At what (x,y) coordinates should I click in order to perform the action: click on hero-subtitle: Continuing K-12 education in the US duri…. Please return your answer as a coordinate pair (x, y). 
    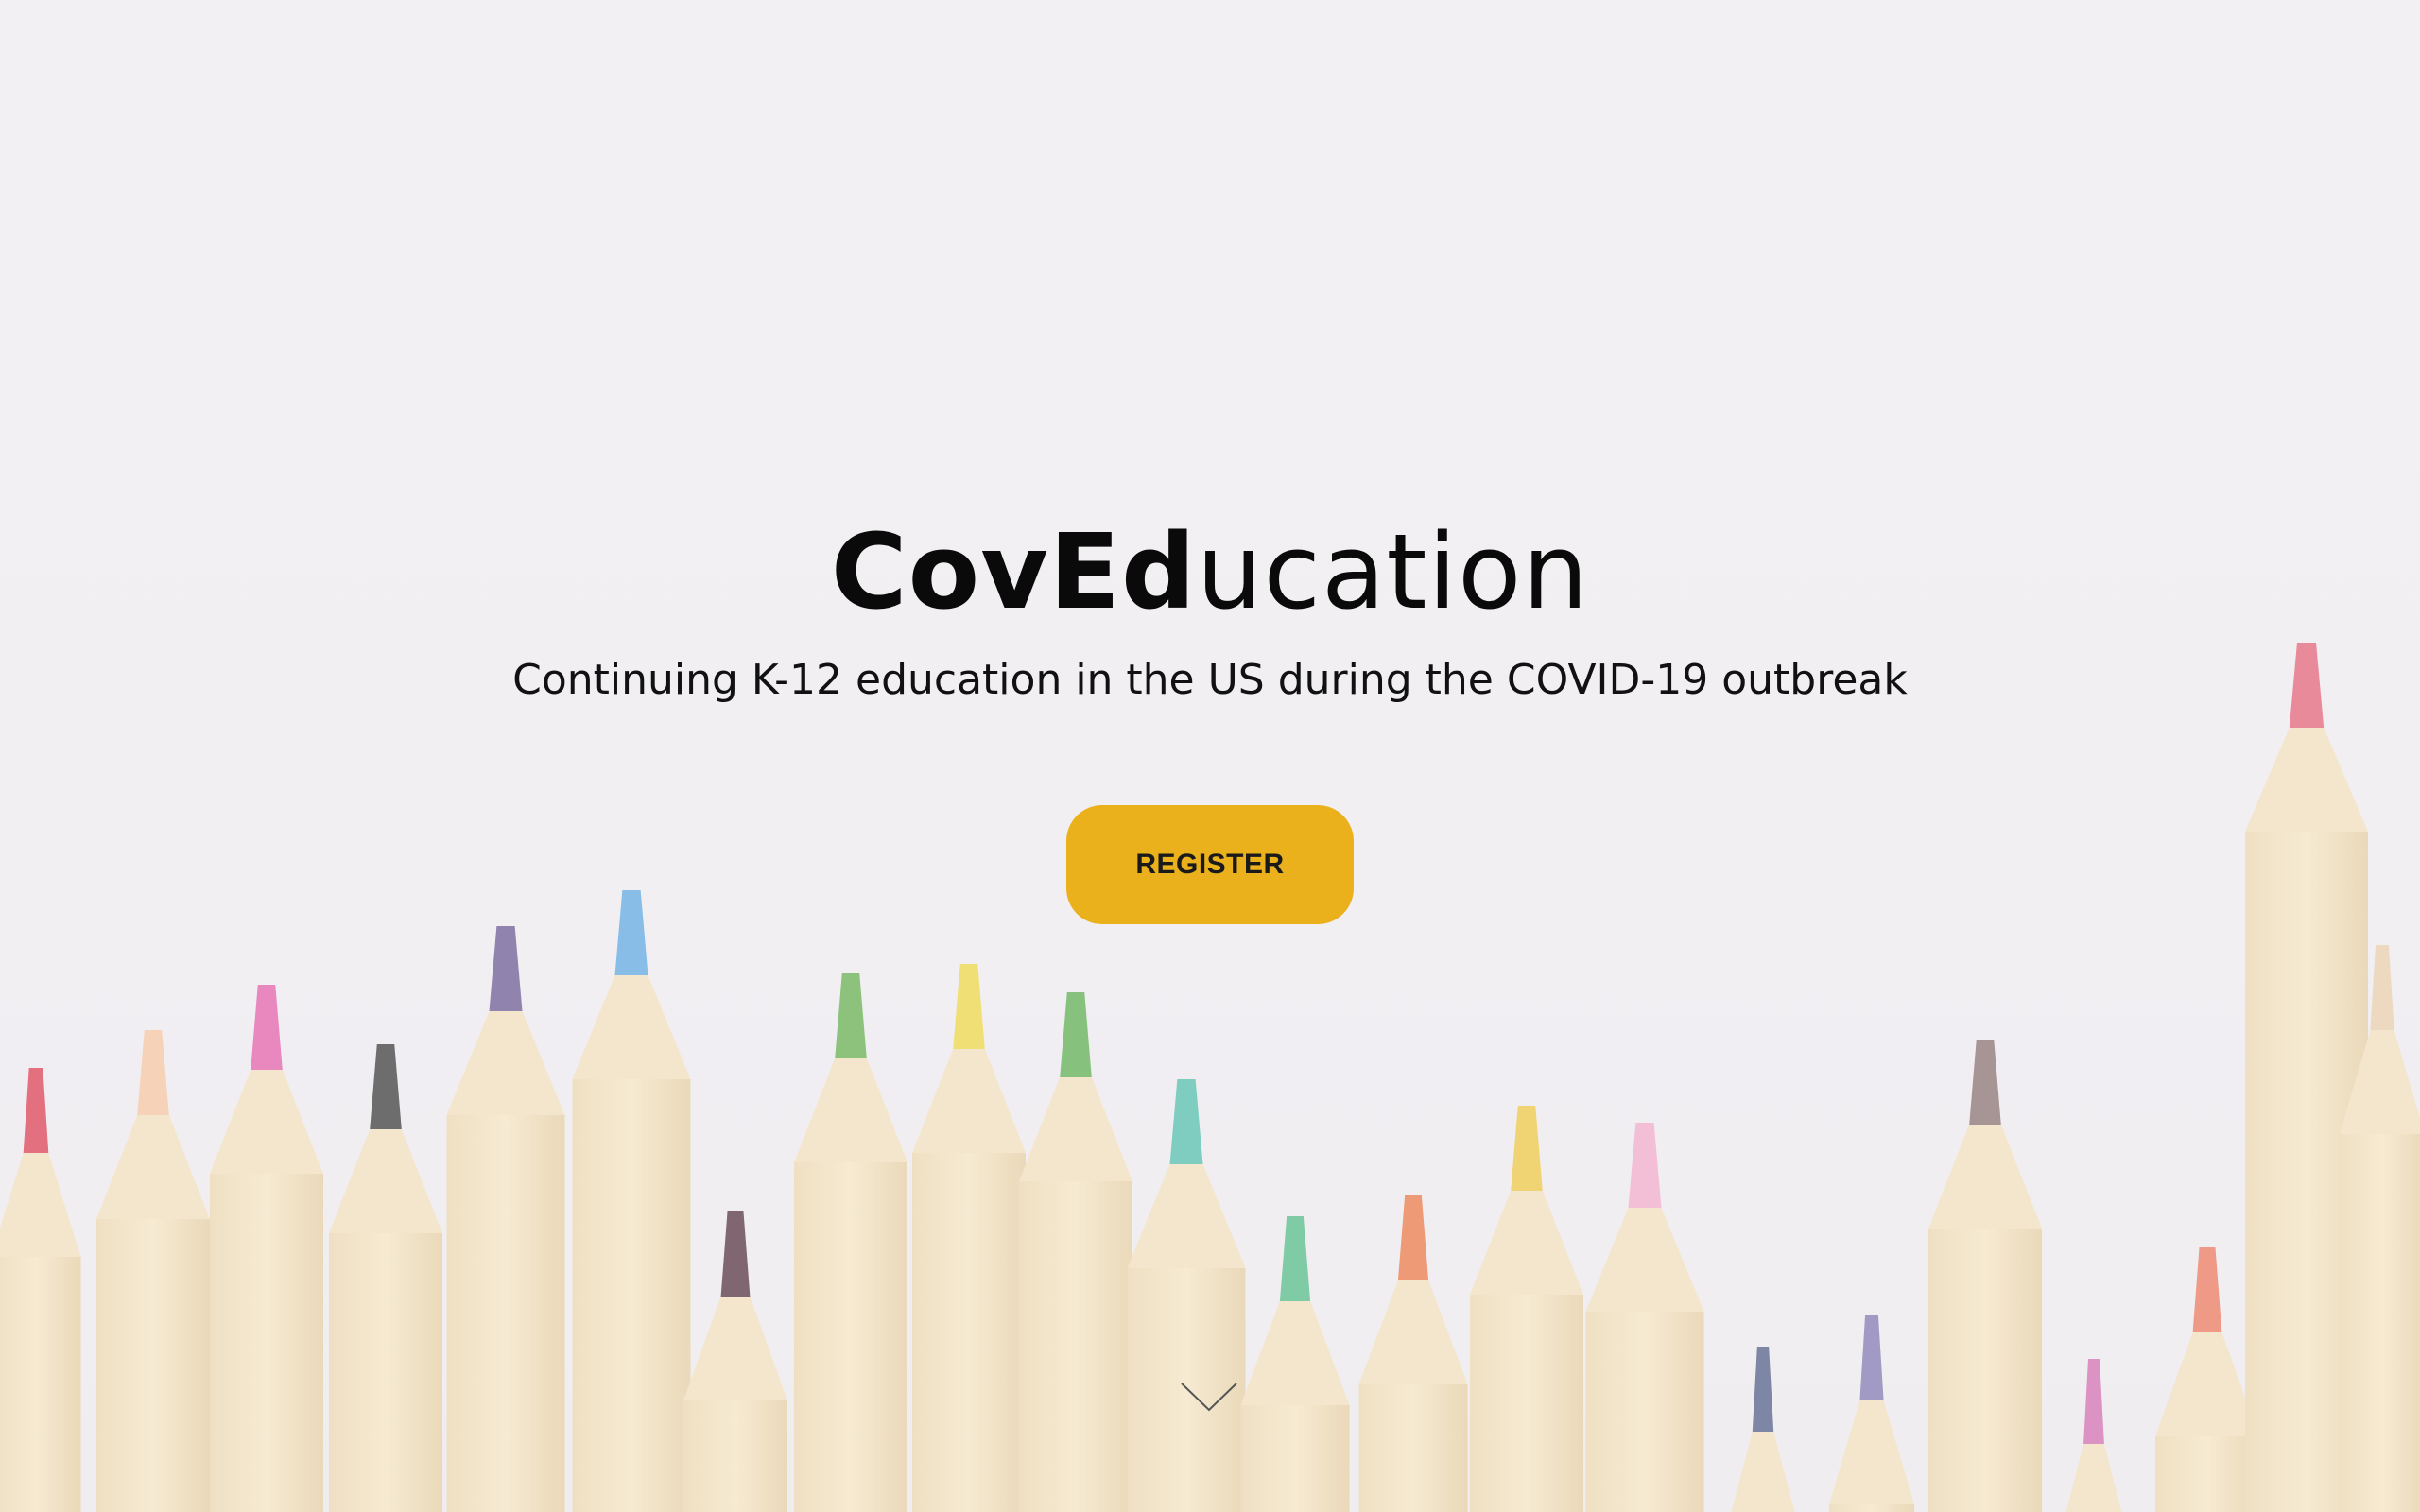
    Looking at the image, I should click on (1210, 680).